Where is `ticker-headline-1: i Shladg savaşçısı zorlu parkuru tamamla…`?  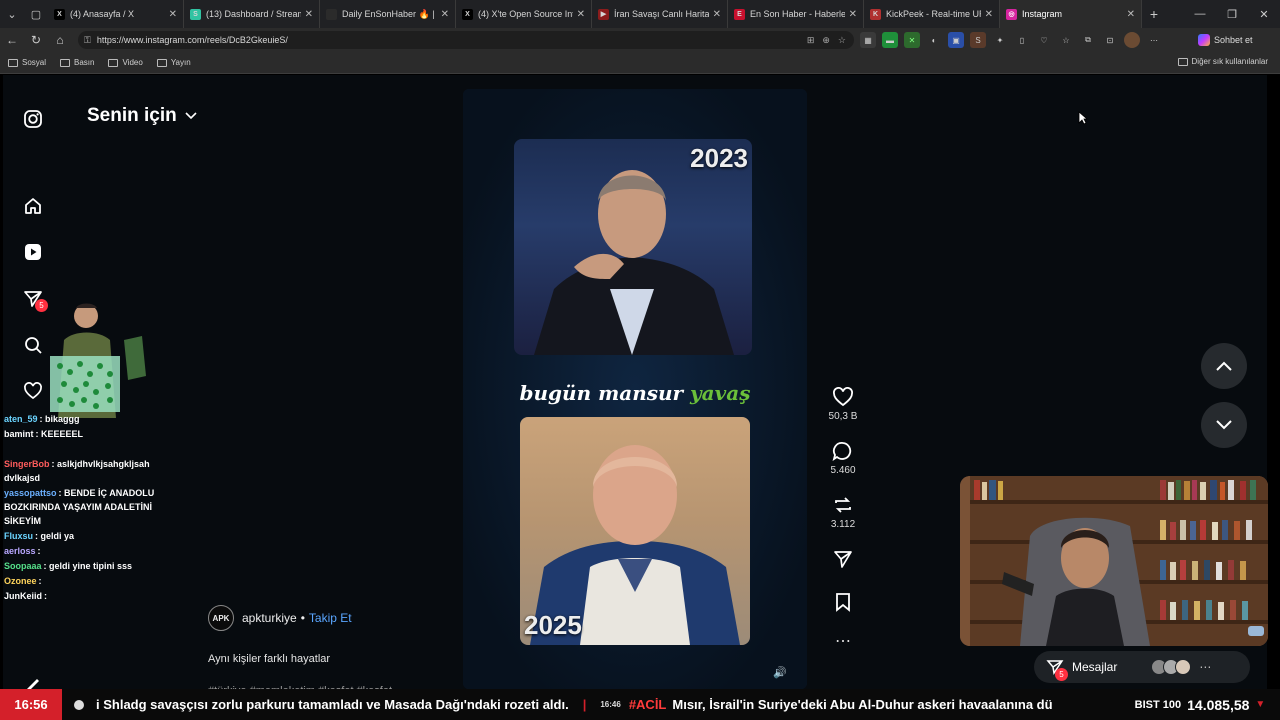 ticker-headline-1: i Shladg savaşçısı zorlu parkuru tamamla… is located at coordinates (332, 704).